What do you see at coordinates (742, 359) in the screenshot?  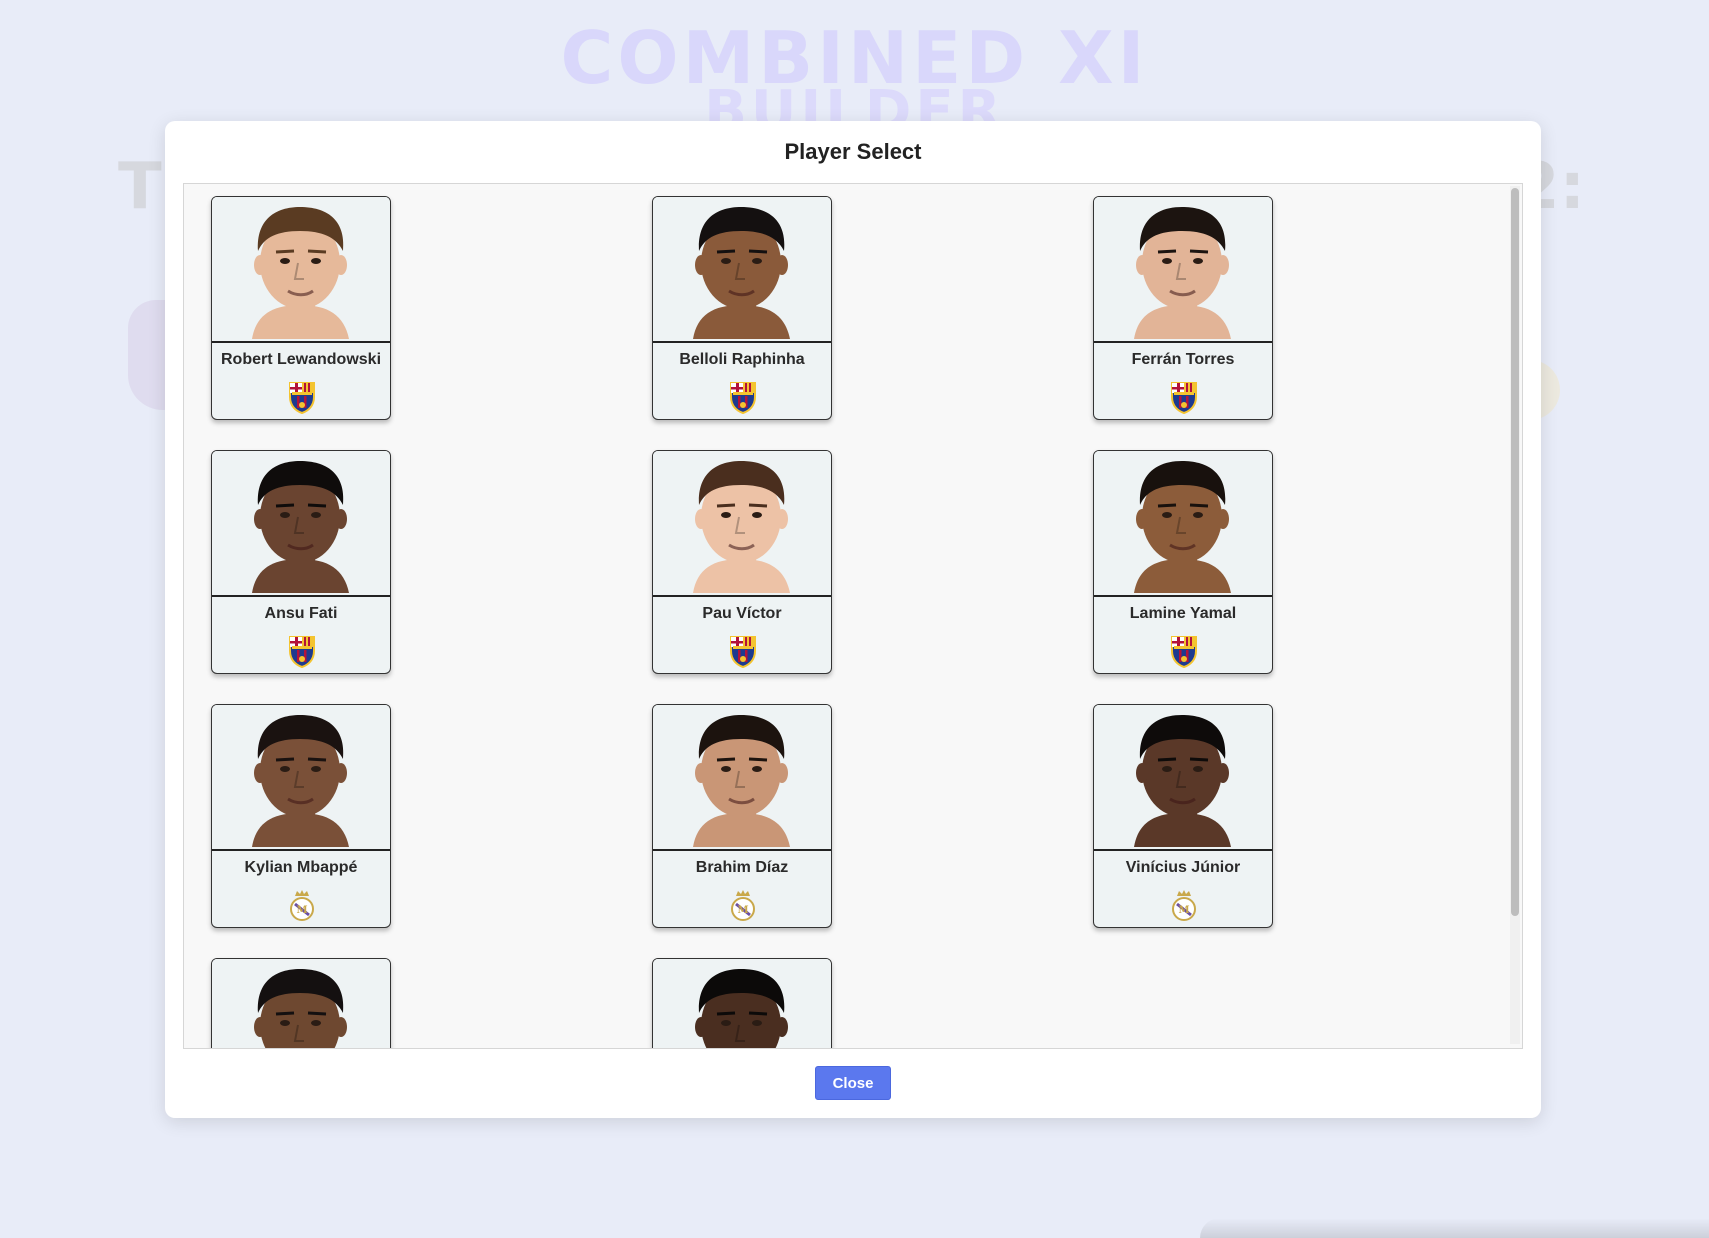 I see `player-name: Belloli Raphinha` at bounding box center [742, 359].